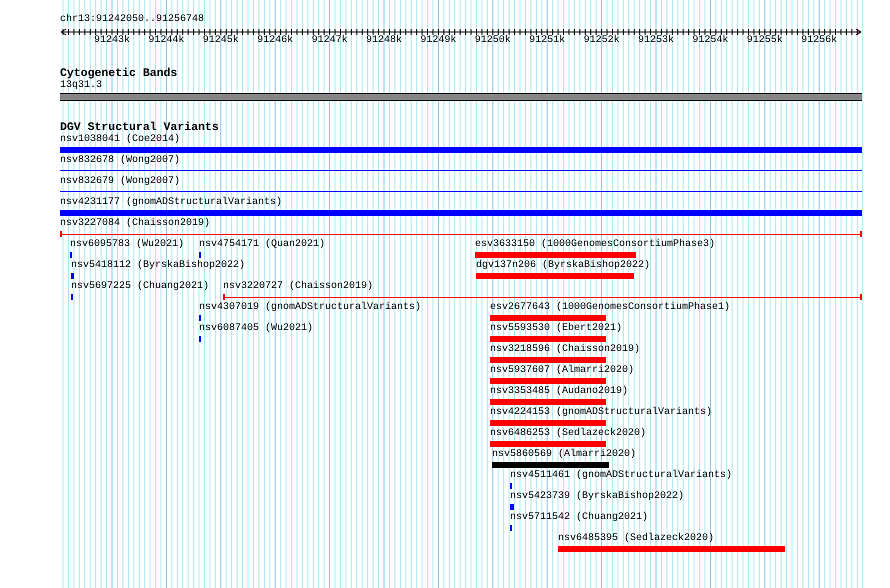  I want to click on feature-label: nsv6485395 (Sedlazeck2020), so click(636, 539).